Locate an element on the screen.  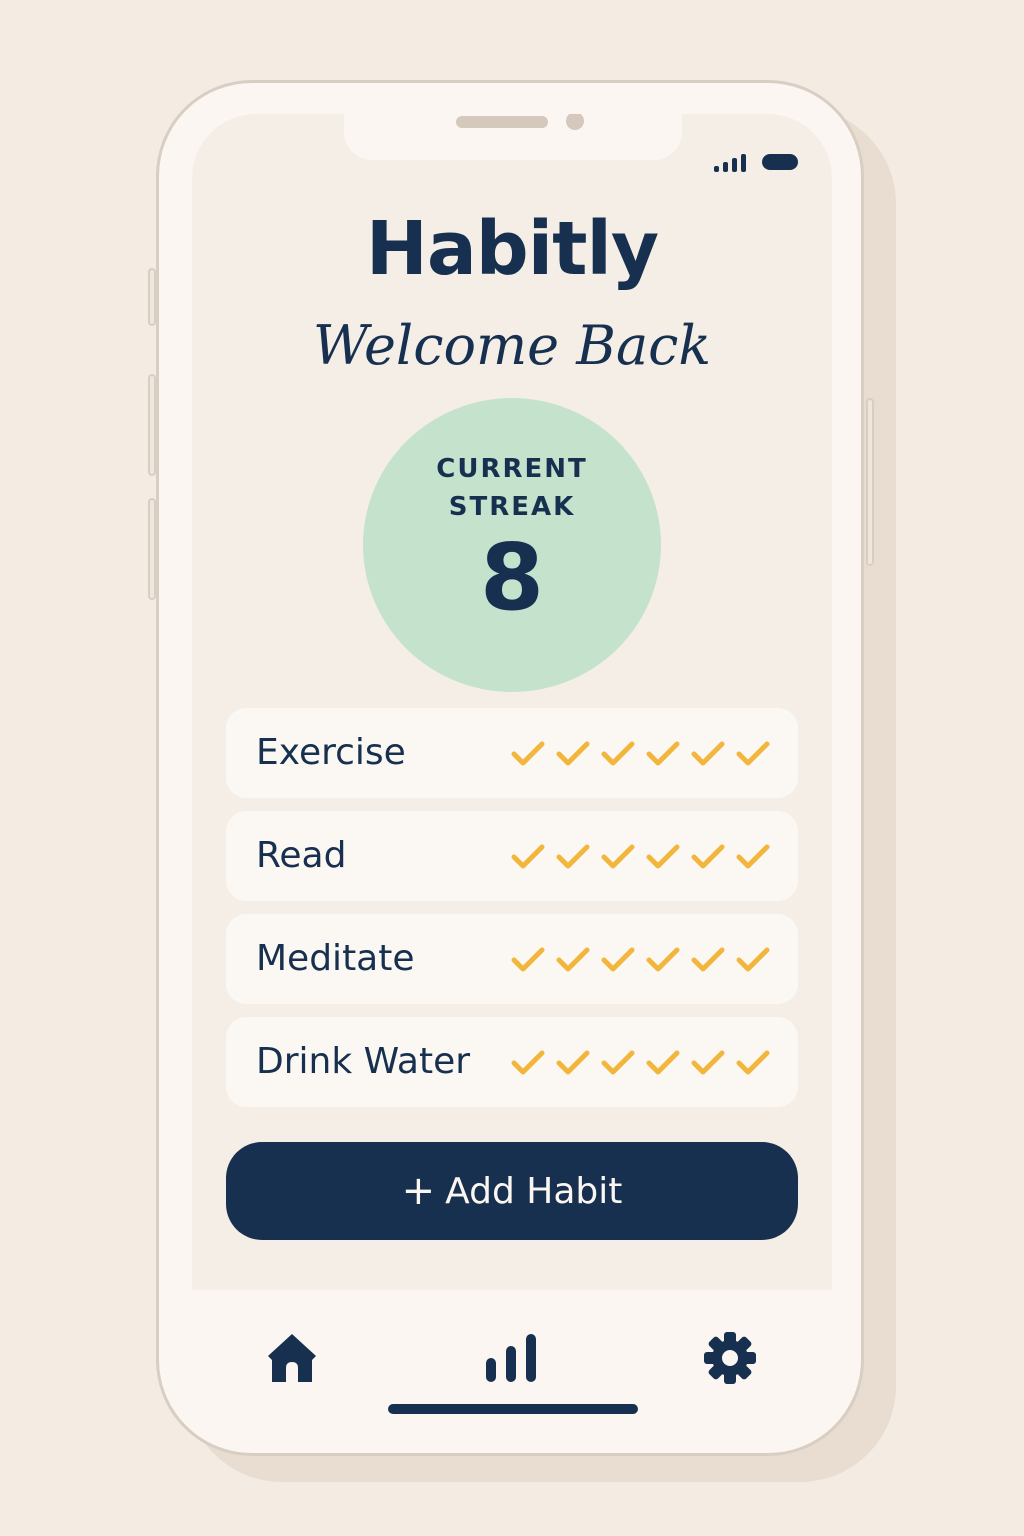
habit-name: Drink Water is located at coordinates (363, 1061).